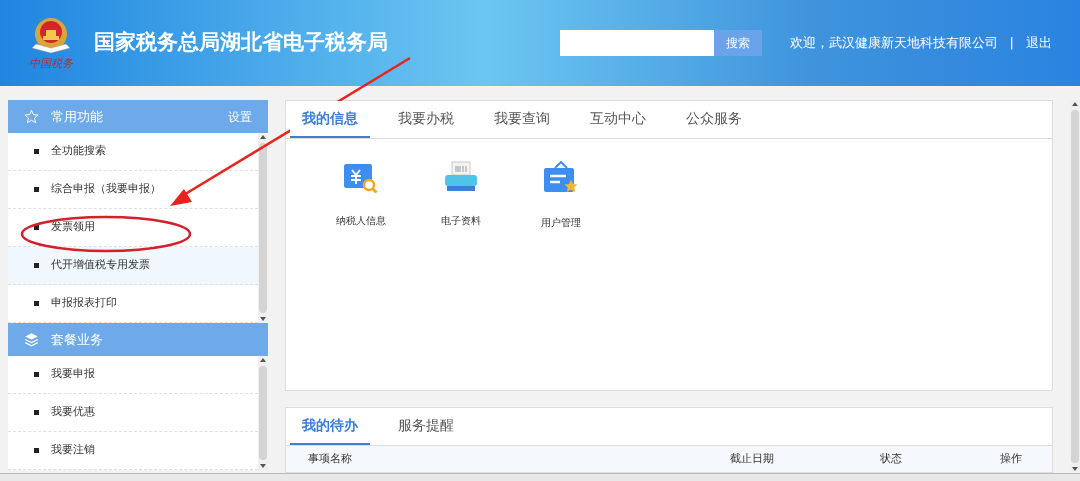 This screenshot has width=1080, height=481. Describe the element at coordinates (752, 458) in the screenshot. I see `column-header: 截止日期` at that location.